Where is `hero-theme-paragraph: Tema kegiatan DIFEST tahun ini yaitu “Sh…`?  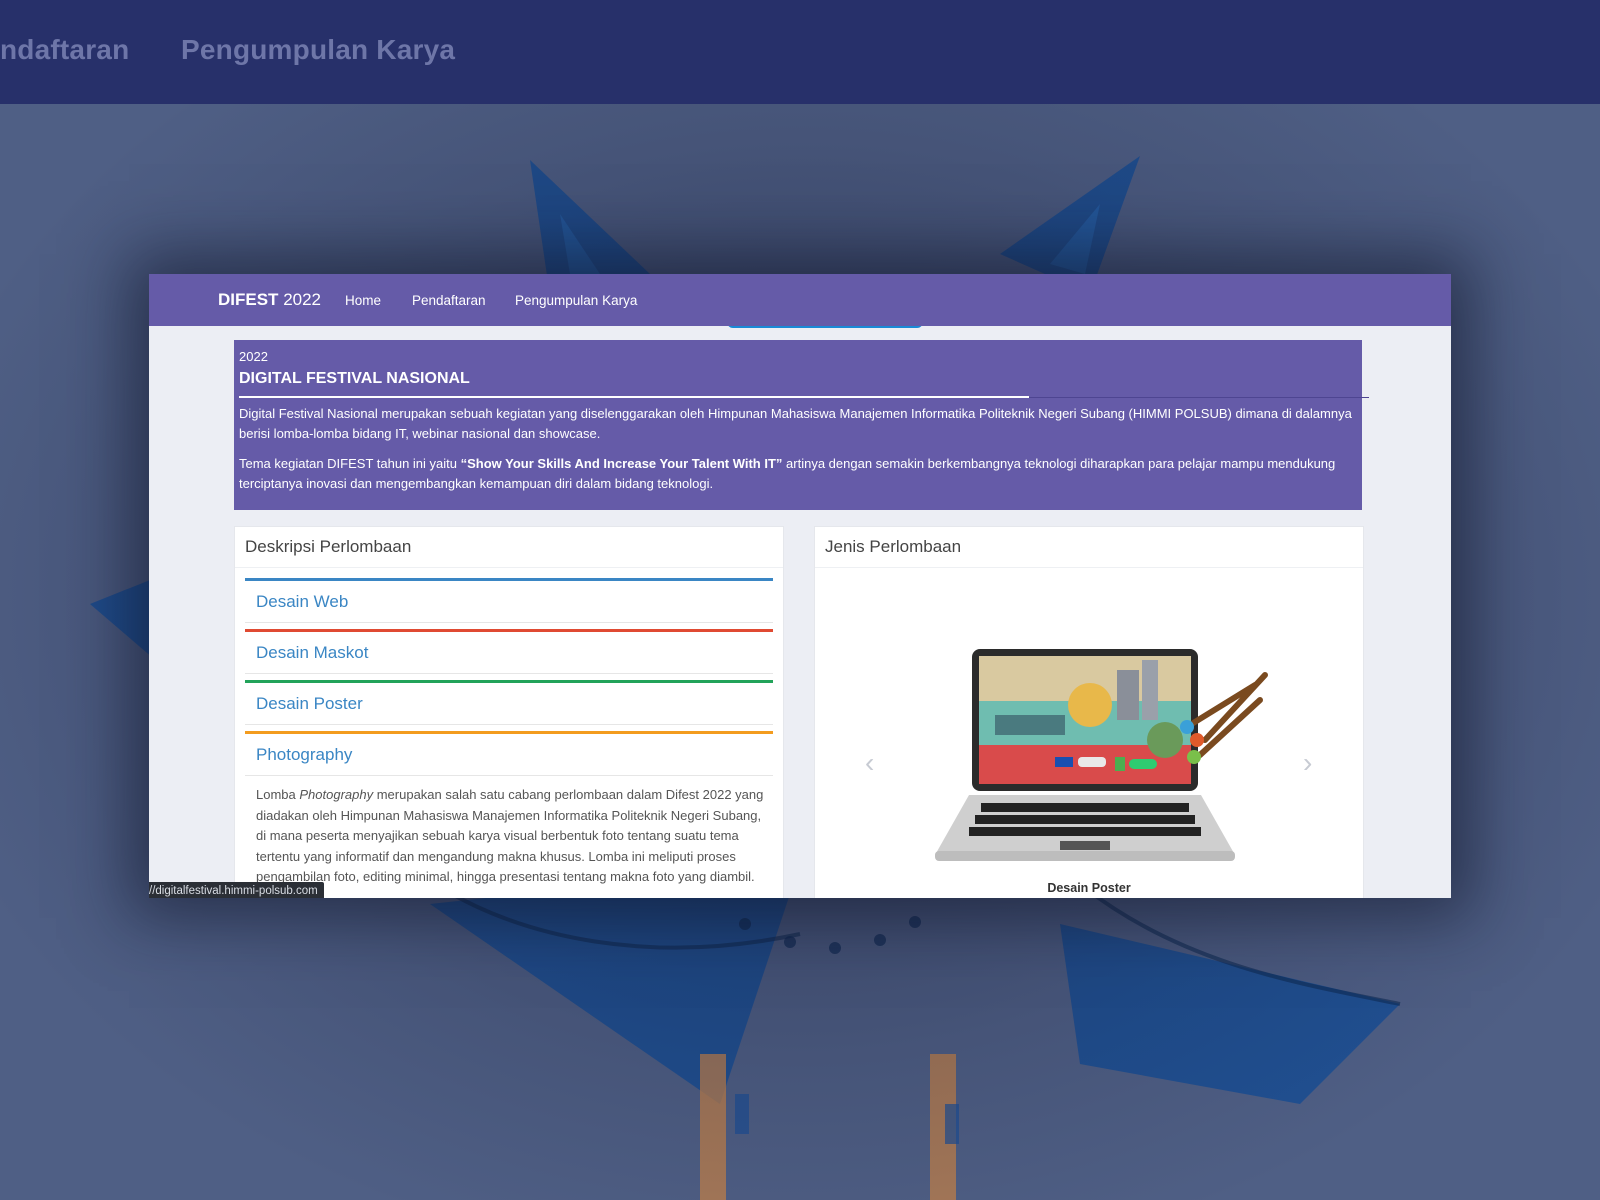
hero-theme-paragraph: Tema kegiatan DIFEST tahun ini yaitu “Sh… is located at coordinates (797, 474).